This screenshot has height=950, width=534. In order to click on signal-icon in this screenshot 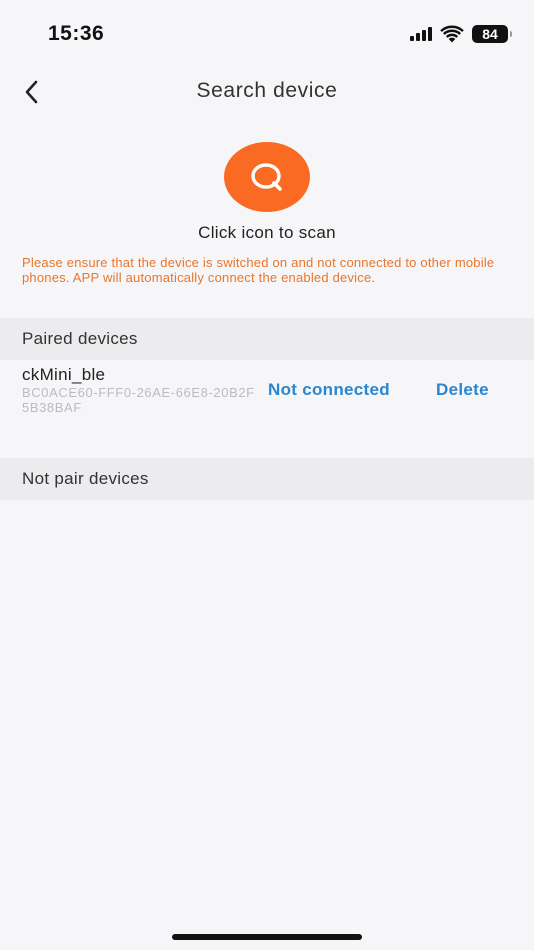, I will do `click(421, 34)`.